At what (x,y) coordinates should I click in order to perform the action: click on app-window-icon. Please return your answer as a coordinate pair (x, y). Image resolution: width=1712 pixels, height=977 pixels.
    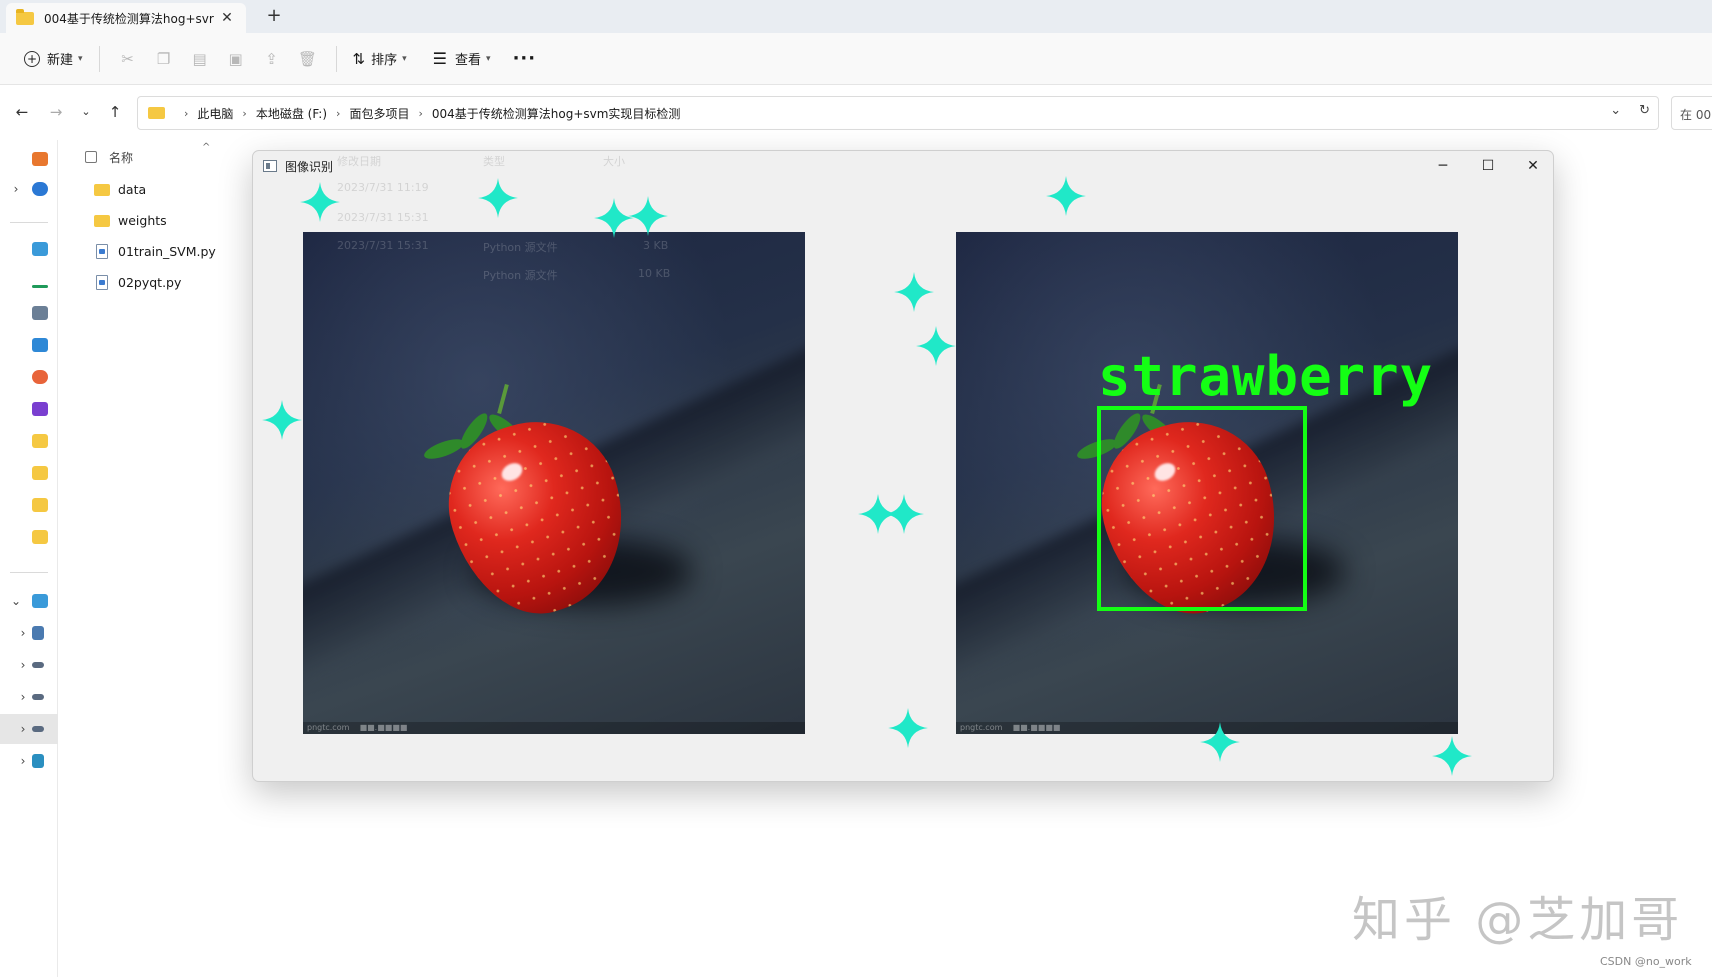
    Looking at the image, I should click on (270, 166).